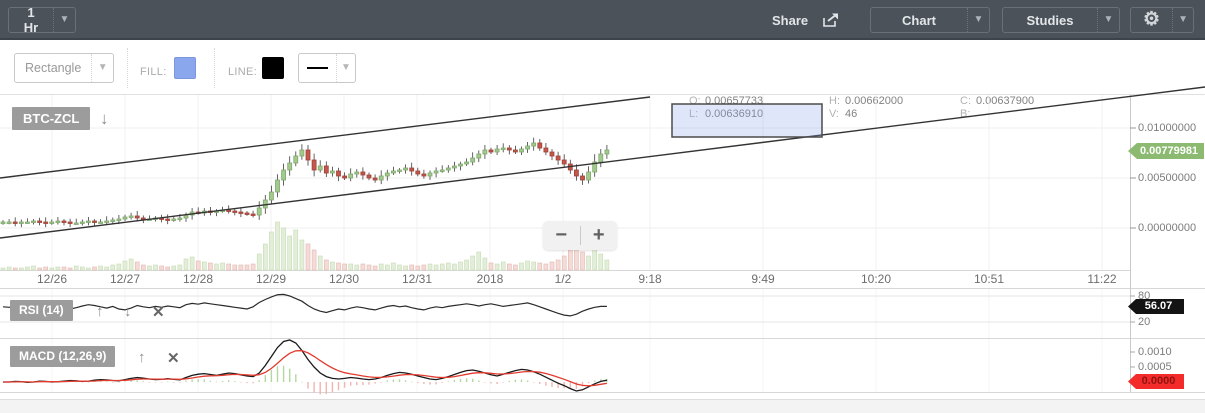 This screenshot has height=413, width=1205. I want to click on macd-study-badge: MACD (12,26,9), so click(63, 356).